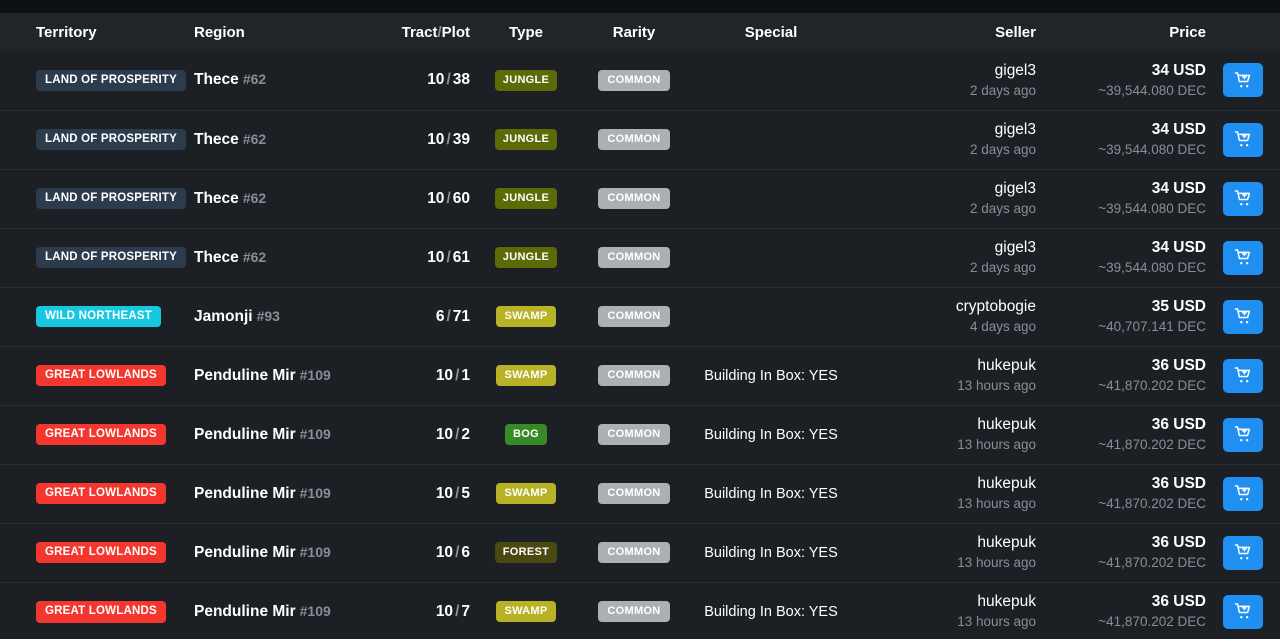 The height and width of the screenshot is (639, 1280). Describe the element at coordinates (634, 32) in the screenshot. I see `column-header-rarity: Rarity` at that location.